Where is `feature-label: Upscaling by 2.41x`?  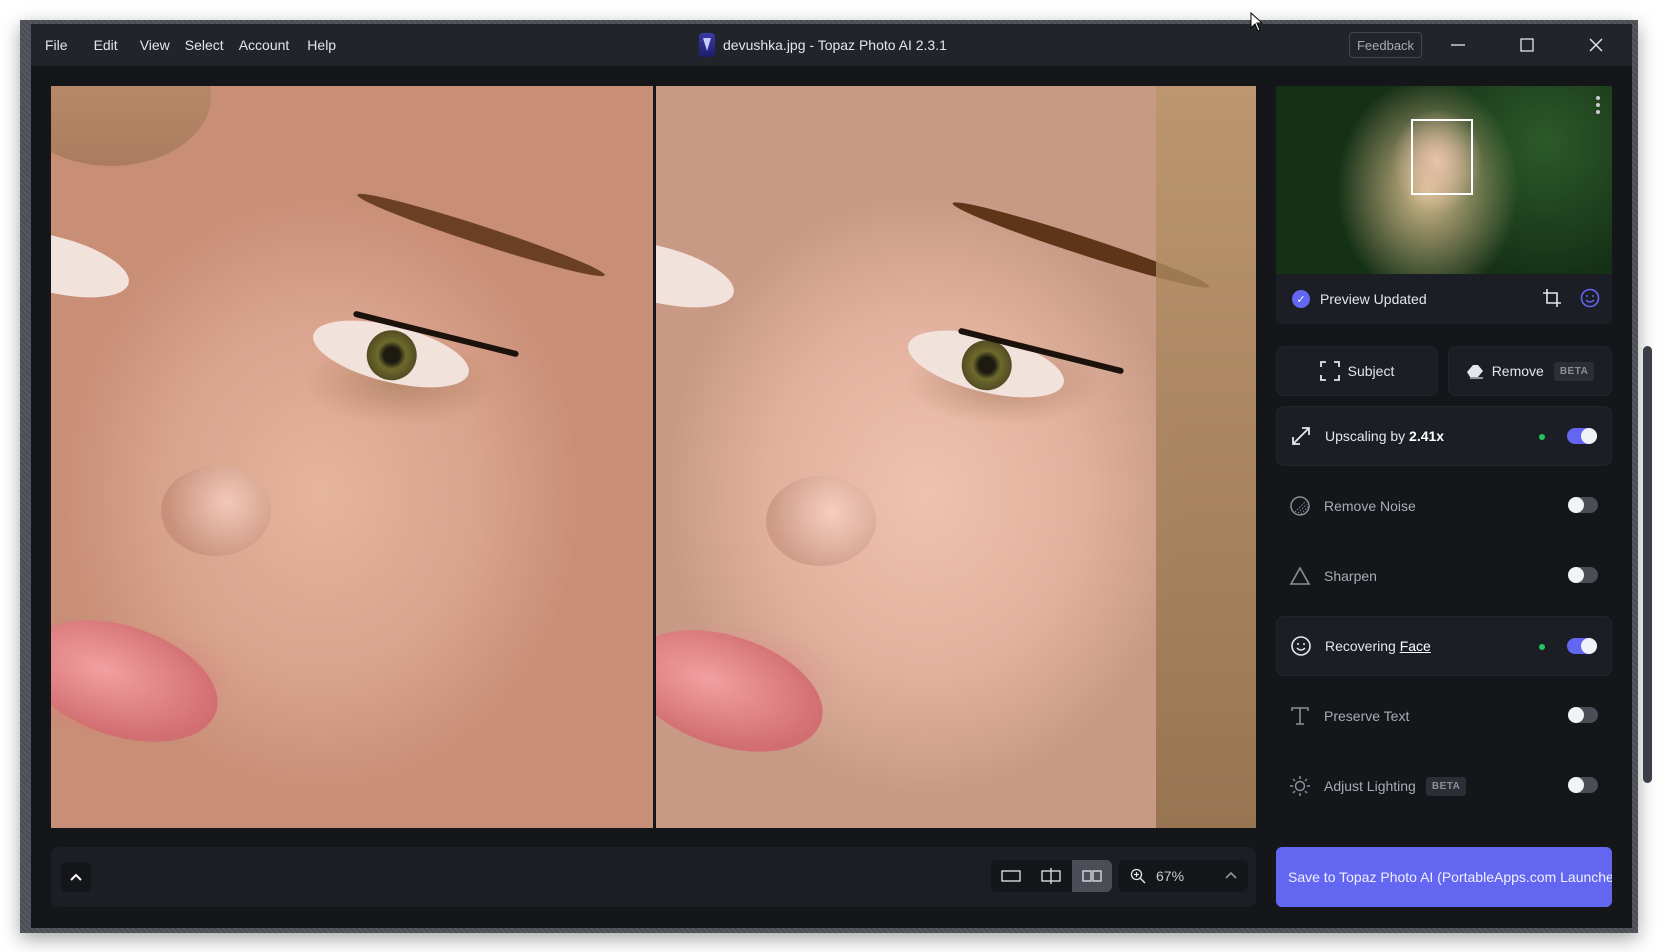
feature-label: Upscaling by 2.41x is located at coordinates (1384, 436).